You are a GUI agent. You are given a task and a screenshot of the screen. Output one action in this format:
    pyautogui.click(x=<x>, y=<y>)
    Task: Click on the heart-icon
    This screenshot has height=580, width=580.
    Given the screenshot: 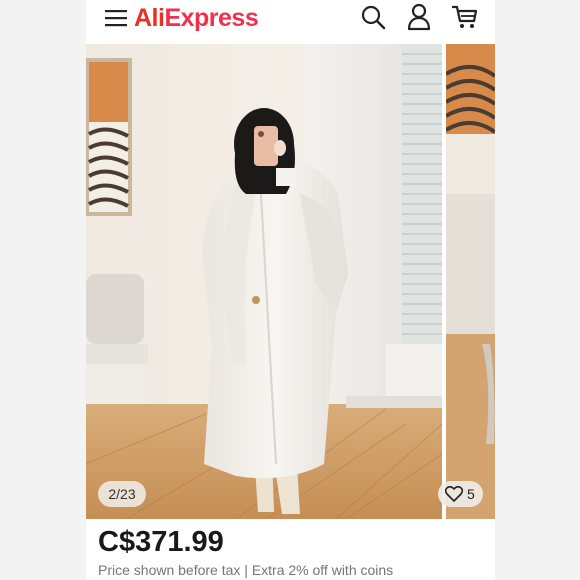 What is the action you would take?
    pyautogui.click(x=454, y=494)
    